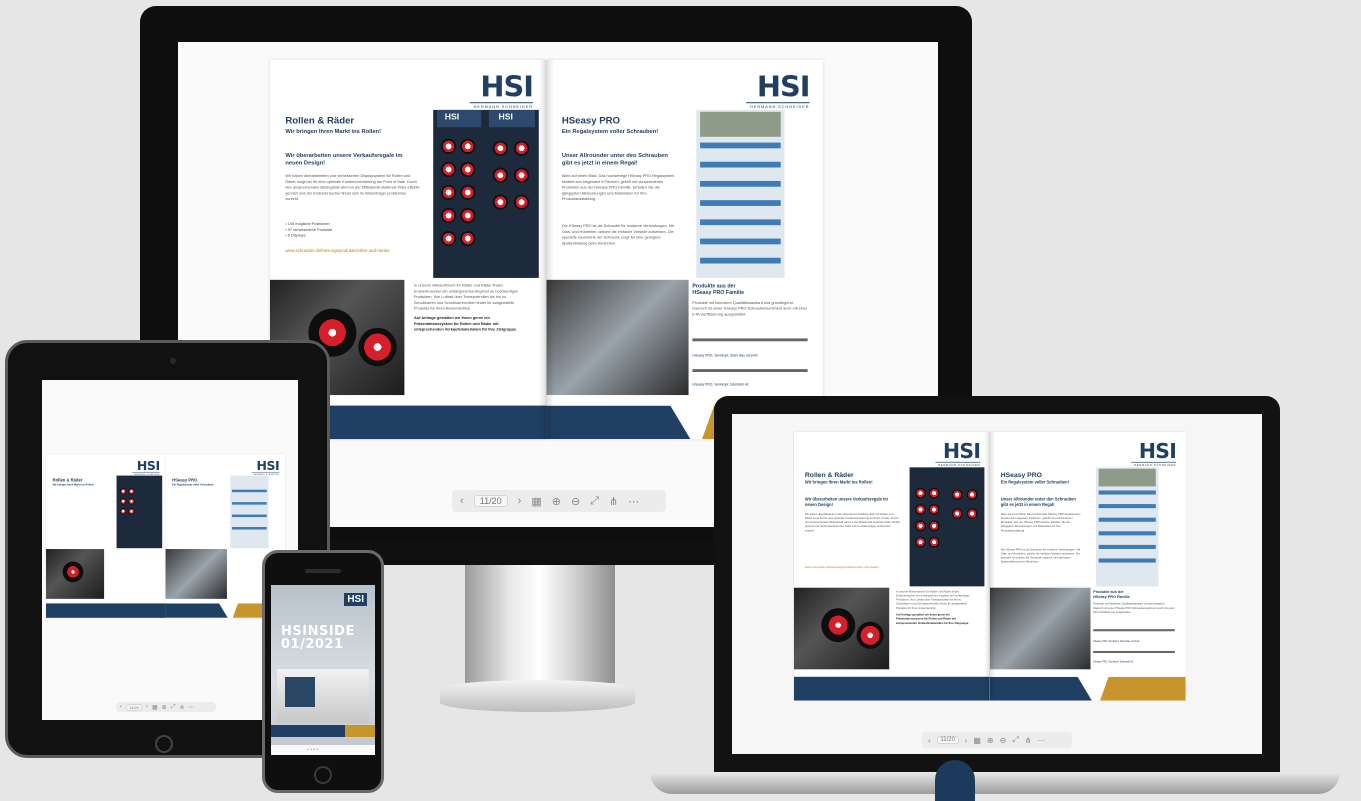  I want to click on building-facade, so click(300, 692).